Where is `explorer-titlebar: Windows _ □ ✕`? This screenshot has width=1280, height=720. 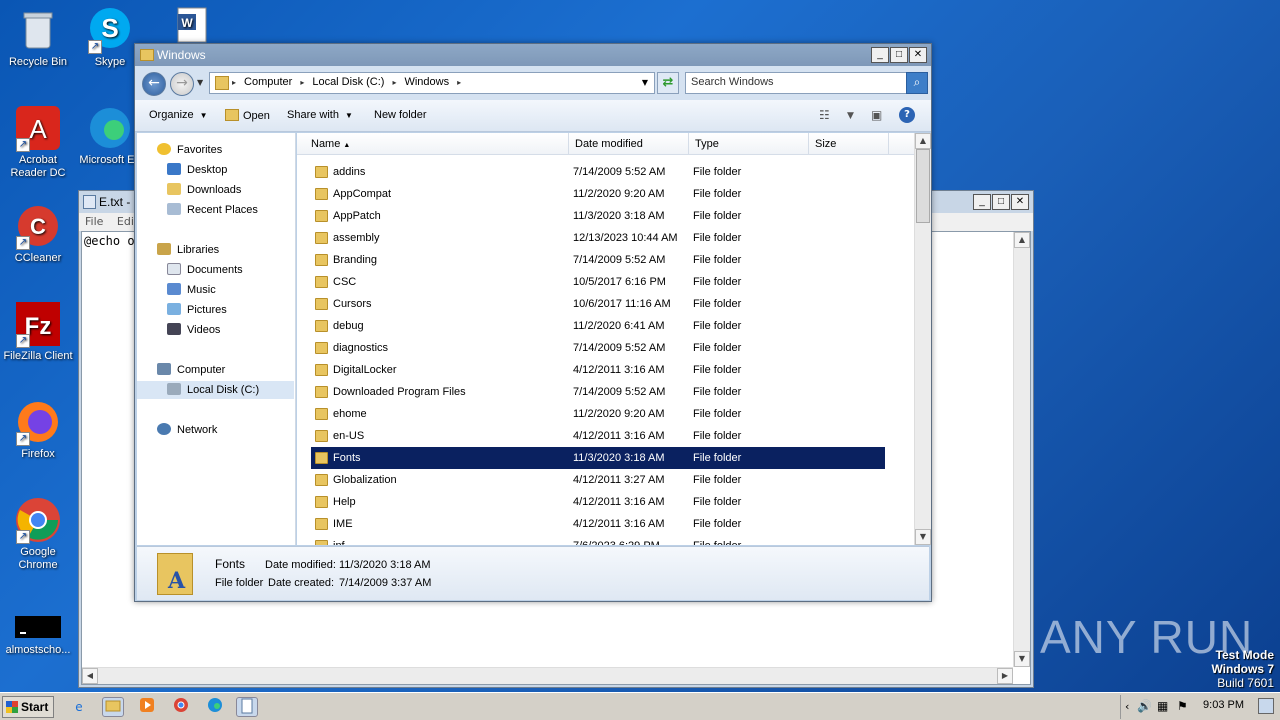
explorer-titlebar: Windows _ □ ✕ is located at coordinates (533, 55).